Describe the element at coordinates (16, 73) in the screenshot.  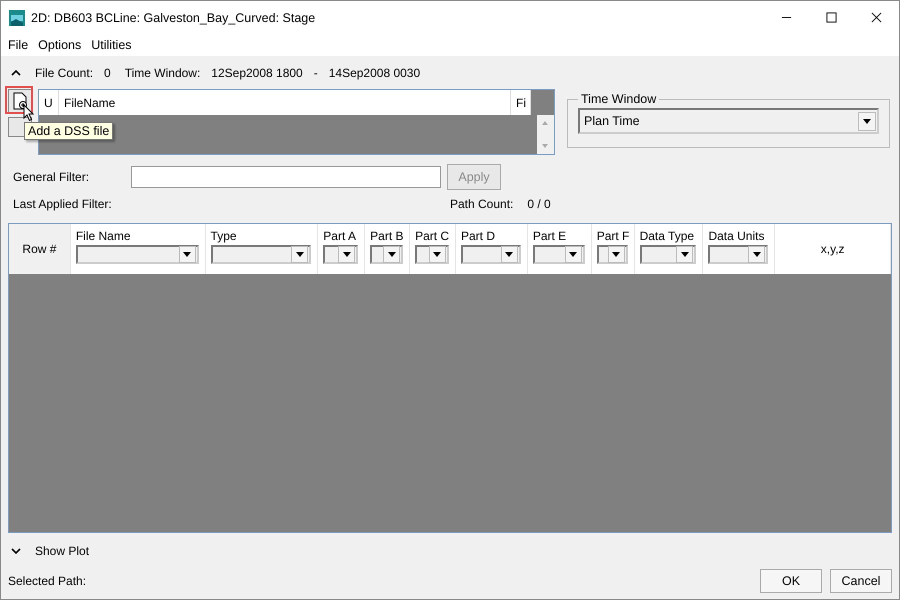
I see `caret-up-icon` at that location.